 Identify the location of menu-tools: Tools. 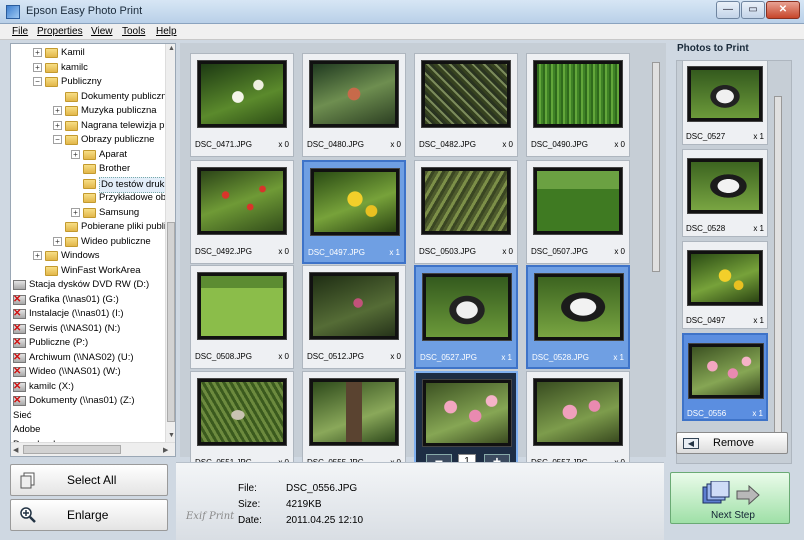
(133, 31).